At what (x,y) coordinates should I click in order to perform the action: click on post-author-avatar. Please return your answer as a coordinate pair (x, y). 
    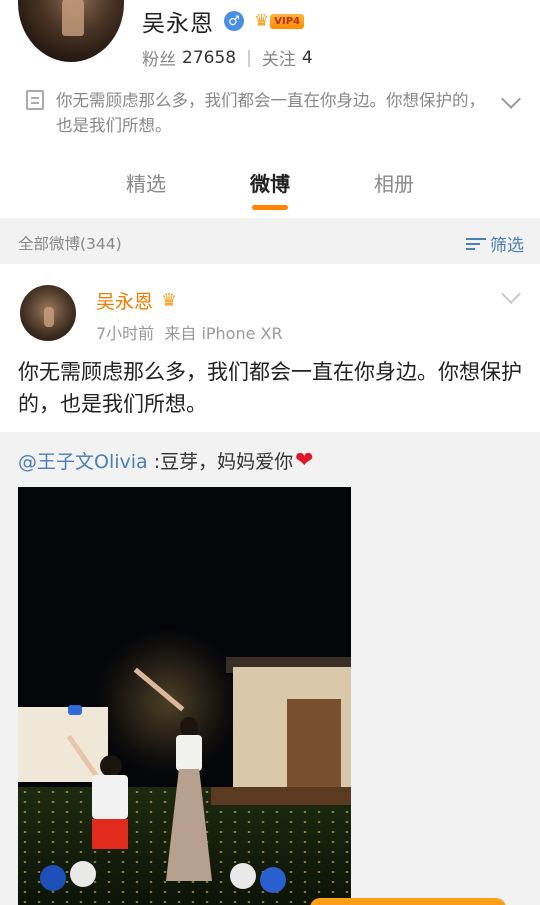
    Looking at the image, I should click on (48, 313).